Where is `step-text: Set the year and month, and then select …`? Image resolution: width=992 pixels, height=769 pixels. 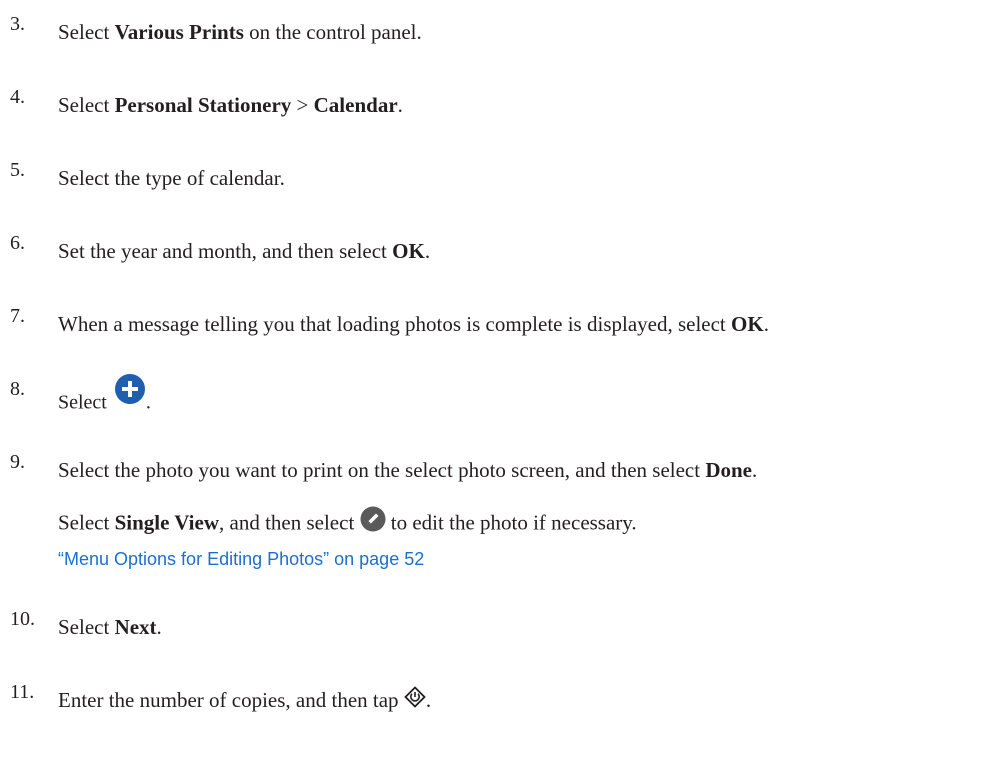
step-text: Set the year and month, and then select … is located at coordinates (244, 251).